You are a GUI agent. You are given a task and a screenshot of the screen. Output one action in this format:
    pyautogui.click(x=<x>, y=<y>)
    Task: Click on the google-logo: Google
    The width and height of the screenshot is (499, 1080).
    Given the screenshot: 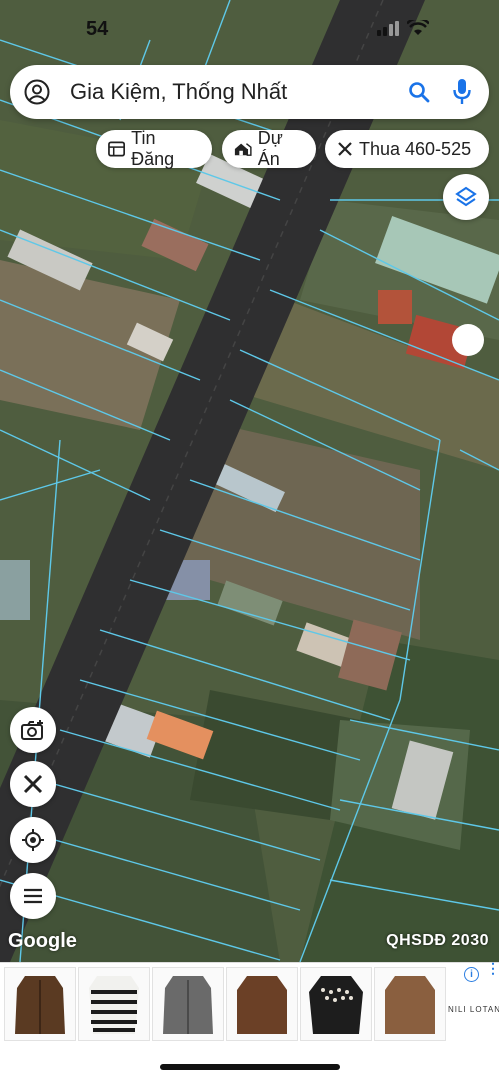 What is the action you would take?
    pyautogui.click(x=42, y=941)
    